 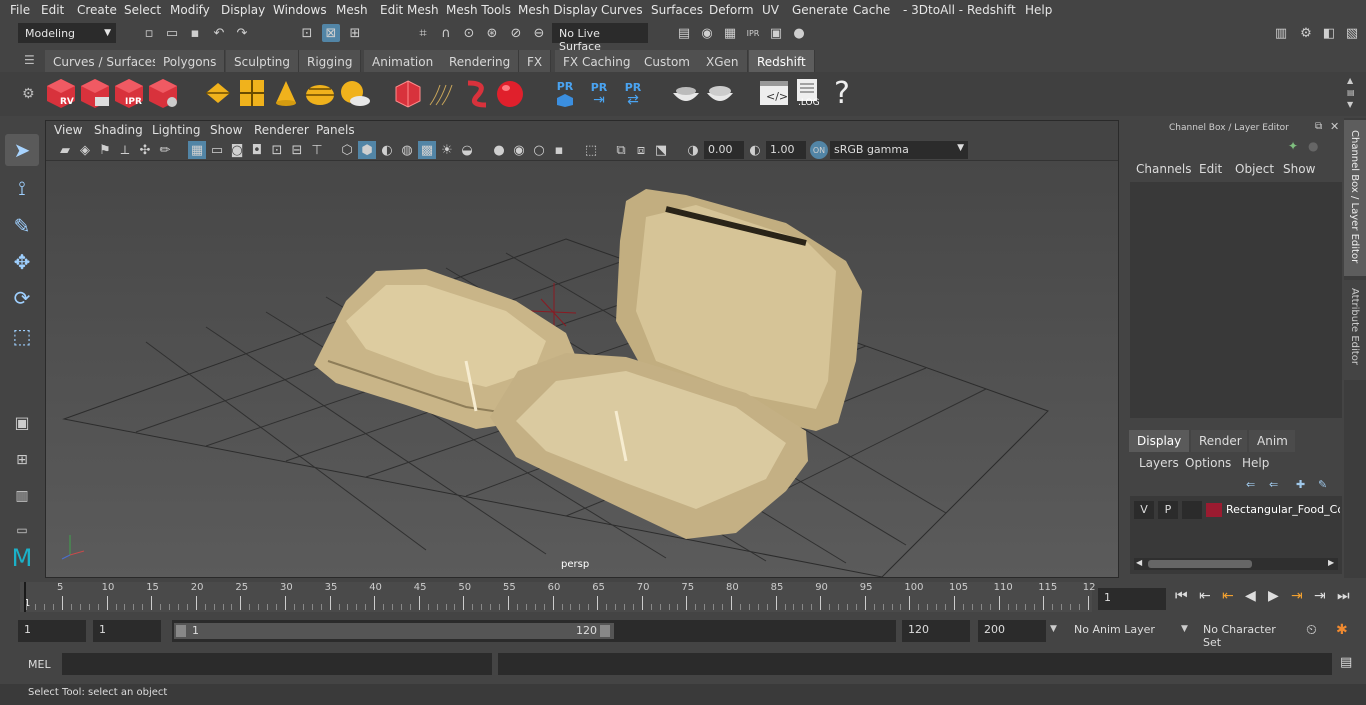 What do you see at coordinates (277, 150) in the screenshot?
I see `field-chart-icon: ⊡` at bounding box center [277, 150].